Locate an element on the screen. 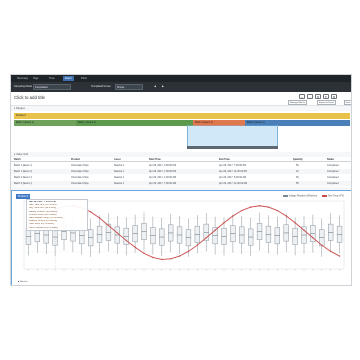 Image resolution: width=360 pixels, height=360 pixels. table-cell: Apr 29, 2017, 11:00:00 AM is located at coordinates (233, 183).